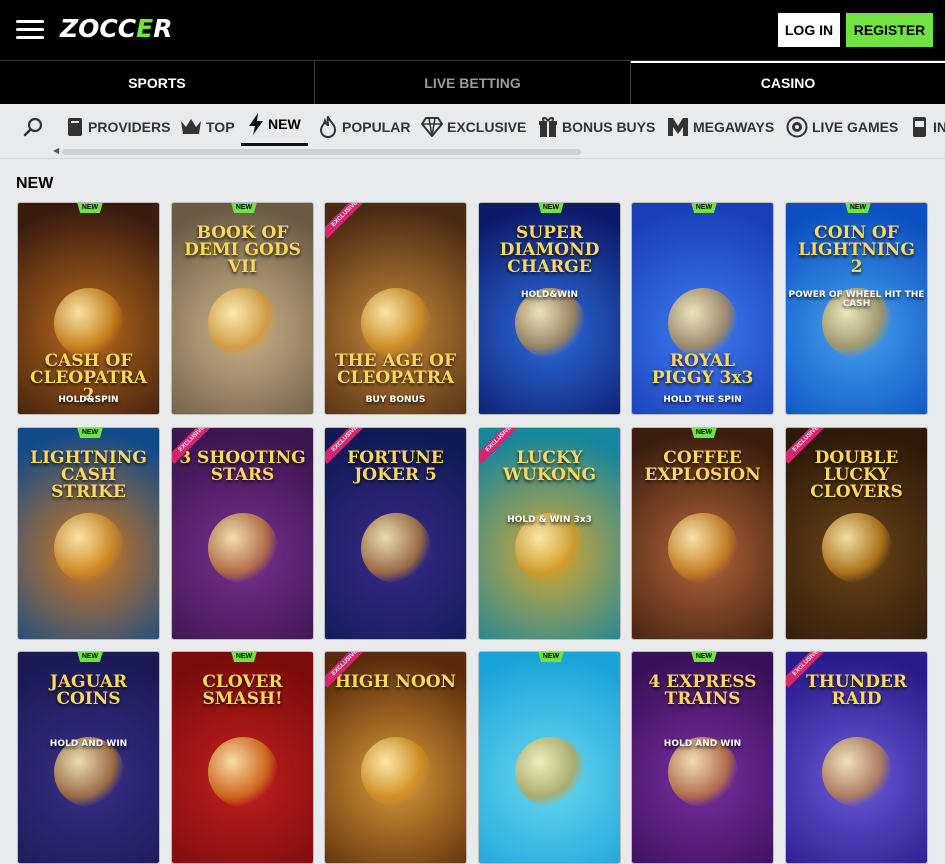 Image resolution: width=945 pixels, height=864 pixels. Describe the element at coordinates (788, 83) in the screenshot. I see `tab-casino: CASINO` at that location.